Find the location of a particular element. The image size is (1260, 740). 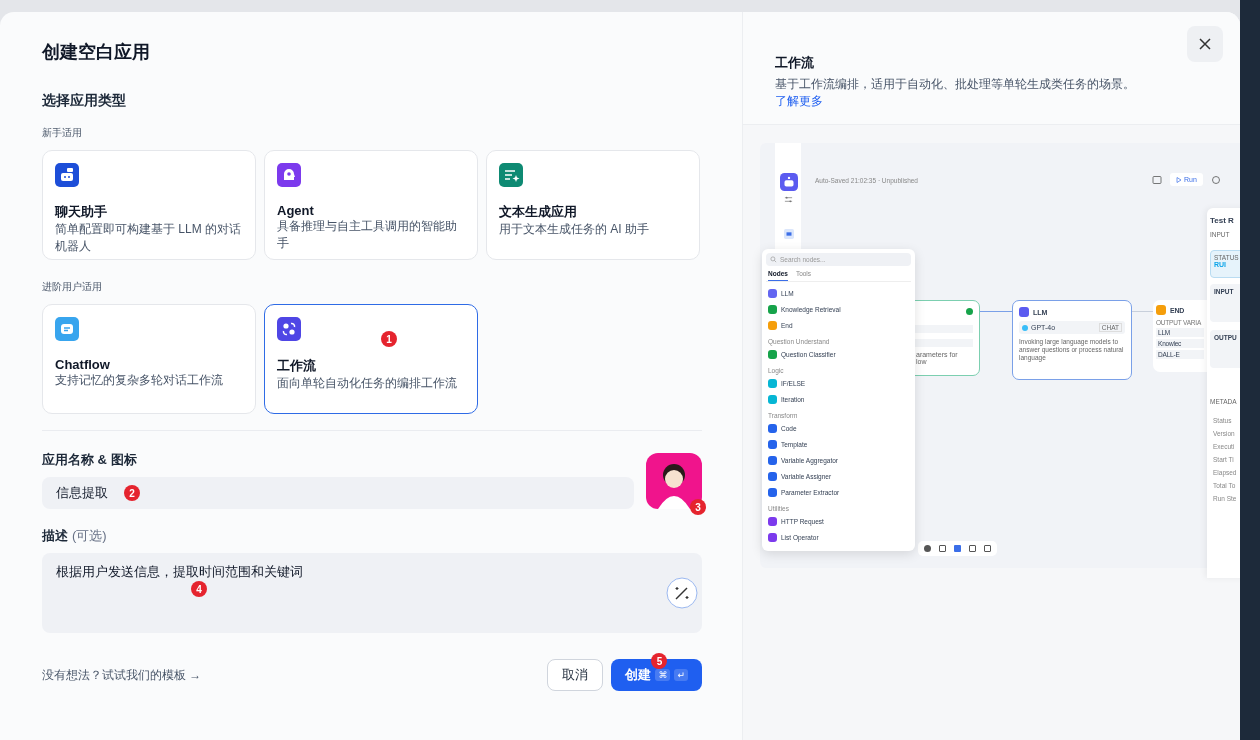

preview-title: 工作流 is located at coordinates (795, 63).